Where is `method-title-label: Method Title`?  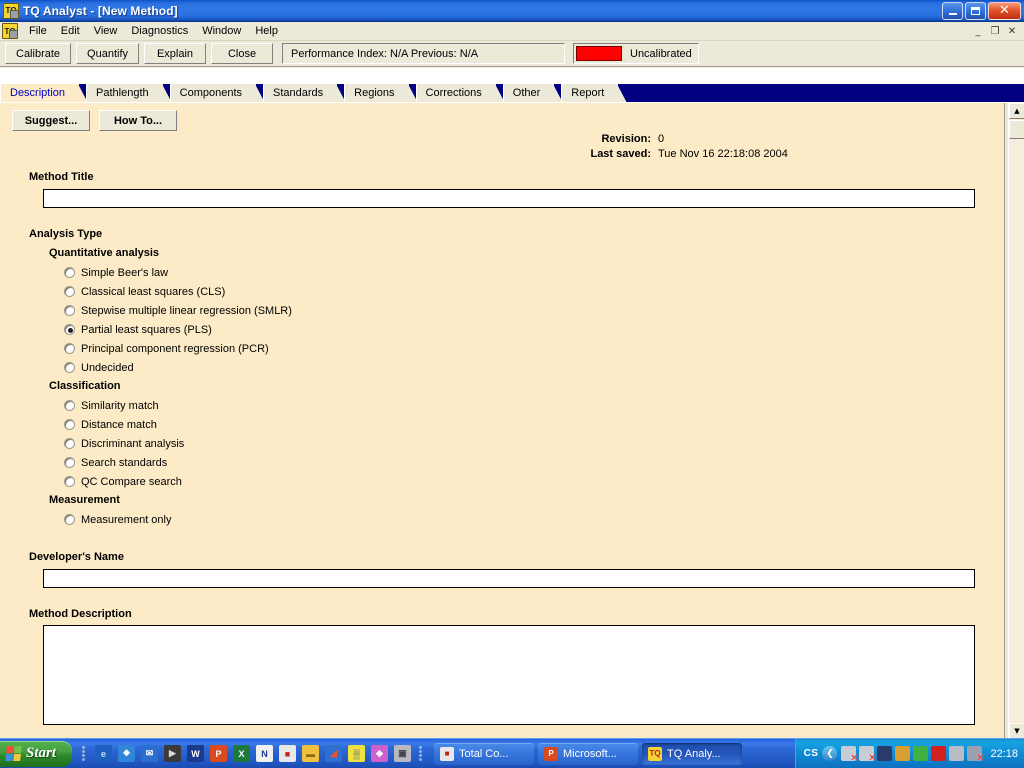
method-title-label: Method Title is located at coordinates (61, 177).